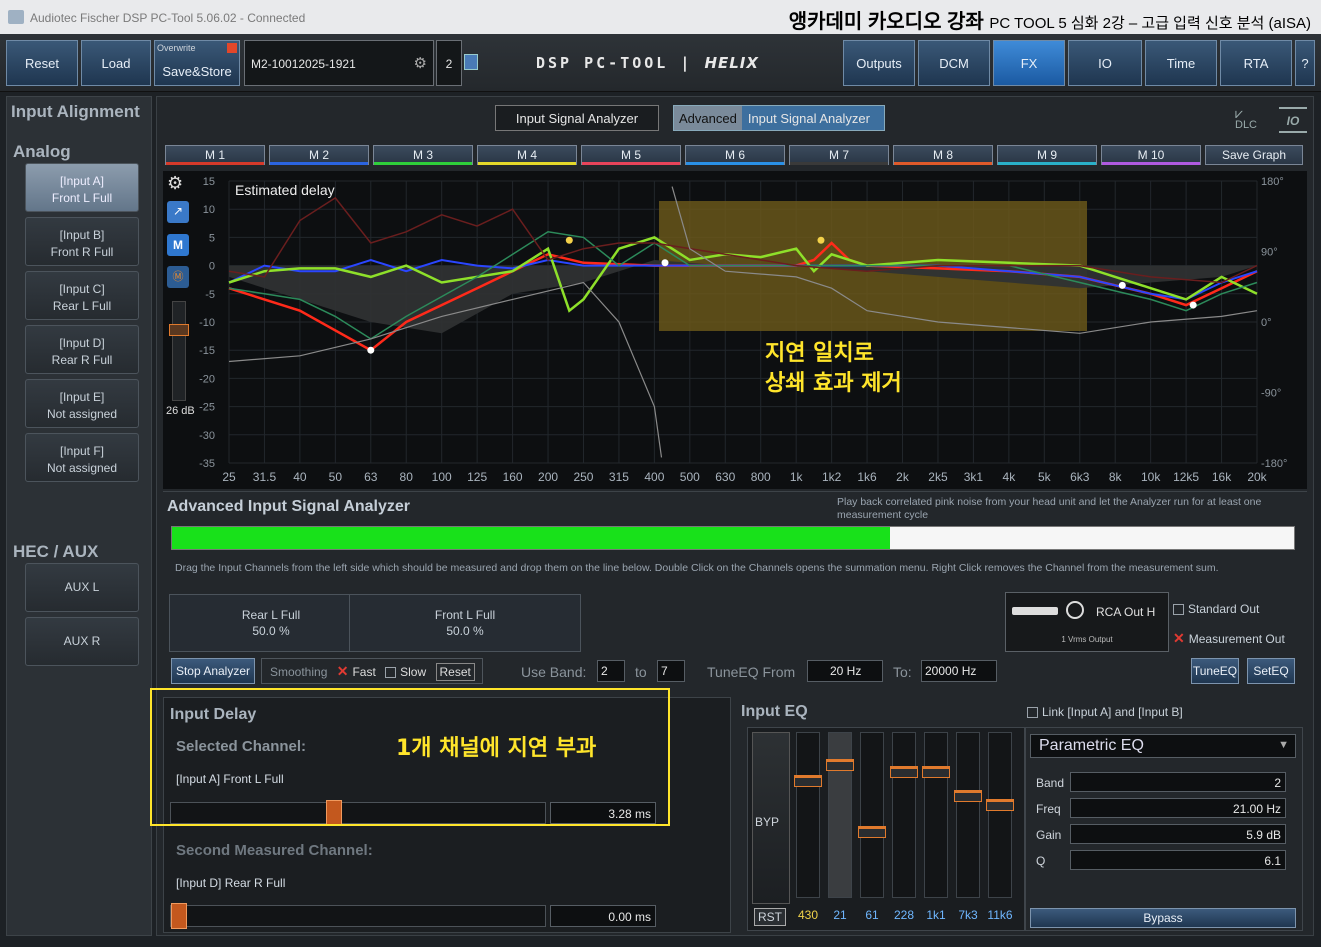 The image size is (1321, 947). What do you see at coordinates (771, 818) in the screenshot?
I see `bypass-toggle: BYP` at bounding box center [771, 818].